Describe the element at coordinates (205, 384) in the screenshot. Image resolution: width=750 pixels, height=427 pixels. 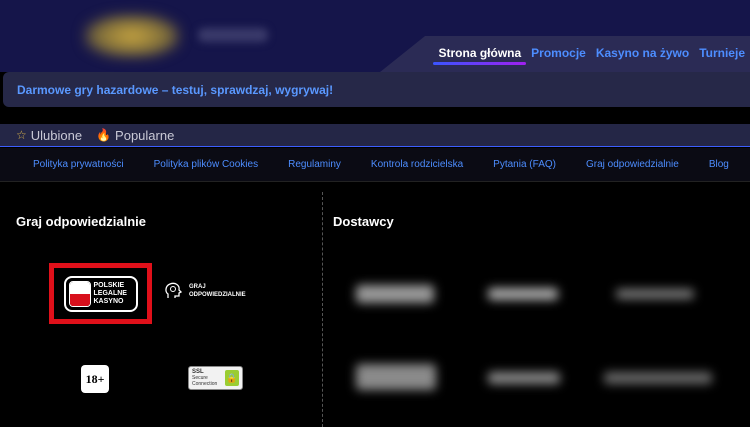
I see `ssl-line3: Connection` at that location.